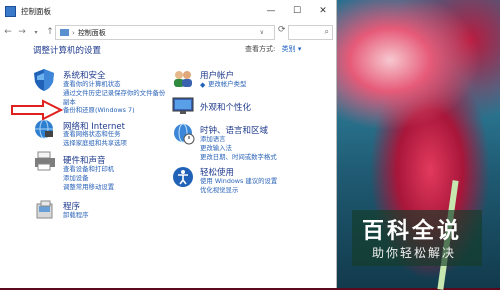 The width and height of the screenshot is (500, 290). What do you see at coordinates (88, 169) in the screenshot?
I see `link-devices-printers: 查看设备和打印机` at bounding box center [88, 169].